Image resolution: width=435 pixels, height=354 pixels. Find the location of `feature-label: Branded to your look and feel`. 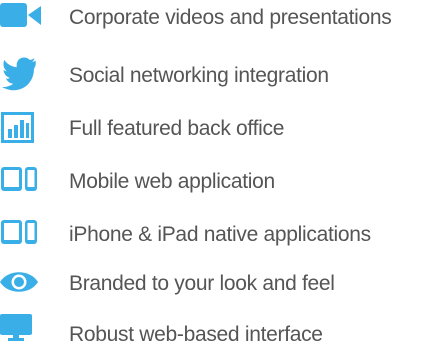

feature-label: Branded to your look and feel is located at coordinates (202, 283).